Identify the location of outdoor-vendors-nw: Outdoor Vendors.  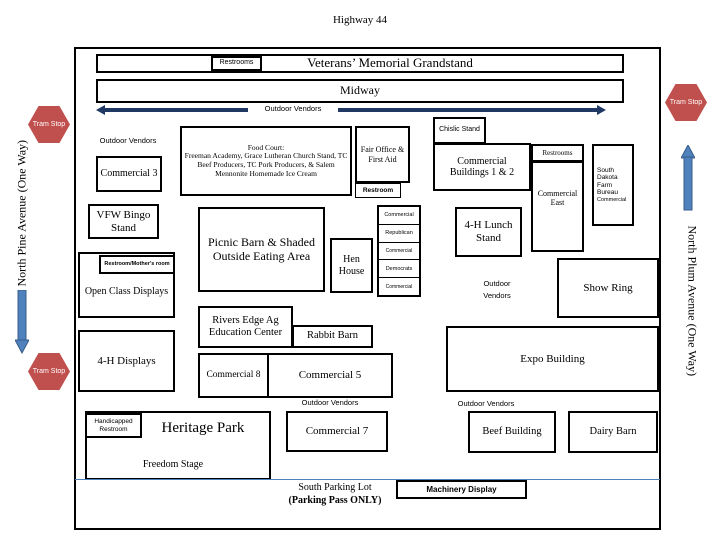
(128, 140).